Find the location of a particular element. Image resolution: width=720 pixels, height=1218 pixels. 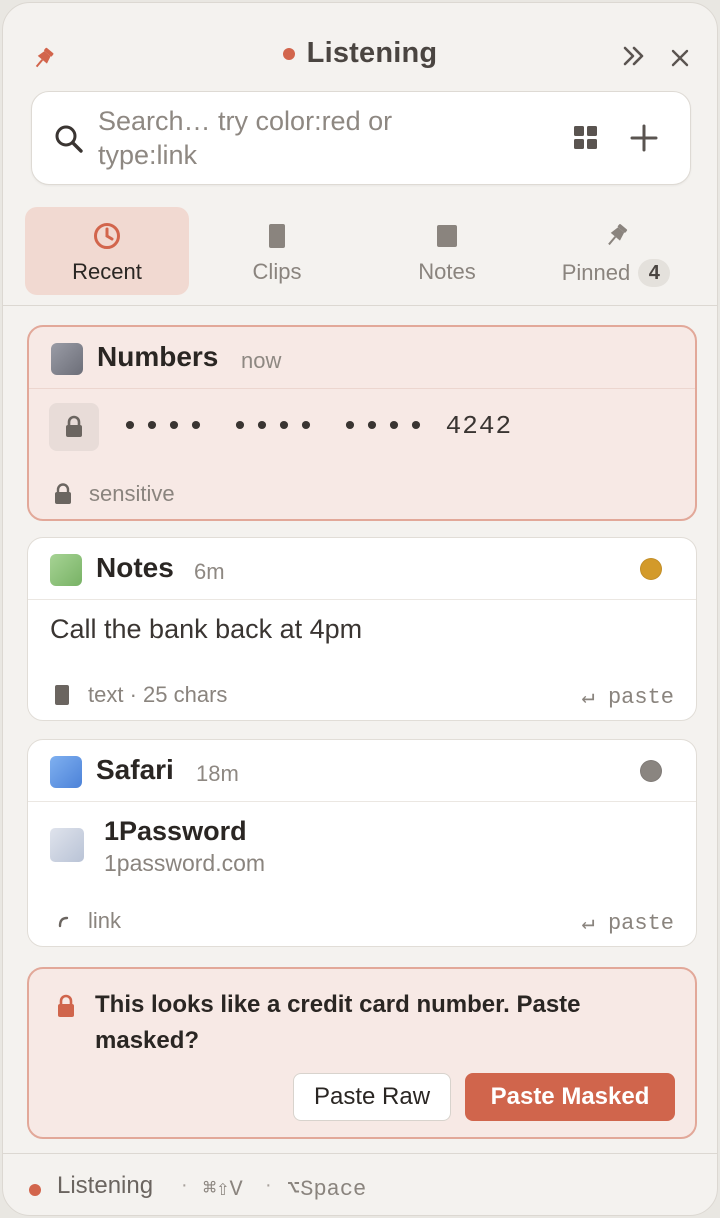

status-bar: Listening · ⌘⇧V · ⌥Space is located at coordinates (360, 1184).